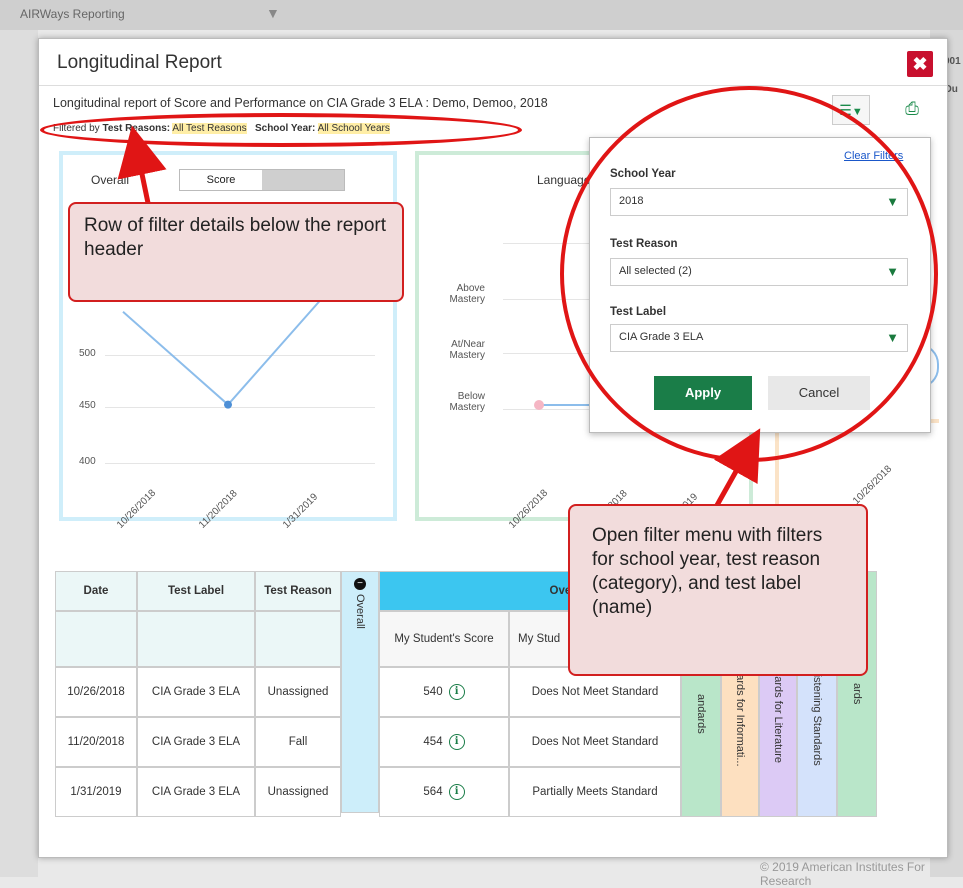 This screenshot has width=963, height=888. Describe the element at coordinates (737, 468) in the screenshot. I see `arrow-to-filter-menu` at that location.